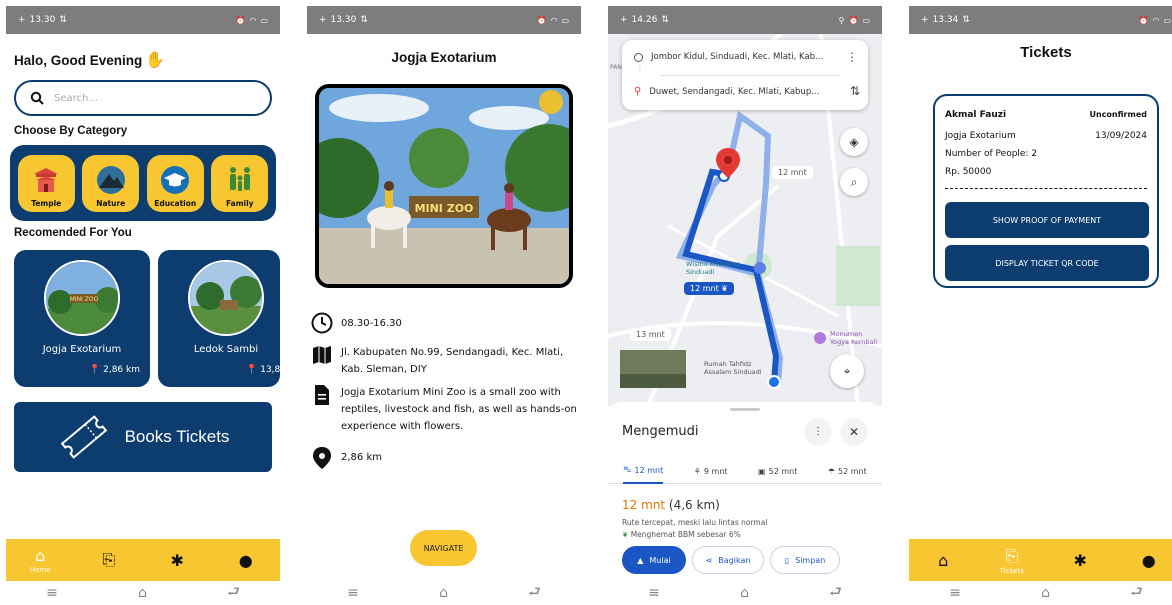 This screenshot has height=605, width=1172. Describe the element at coordinates (323, 20) in the screenshot. I see `signal-icon: +` at that location.